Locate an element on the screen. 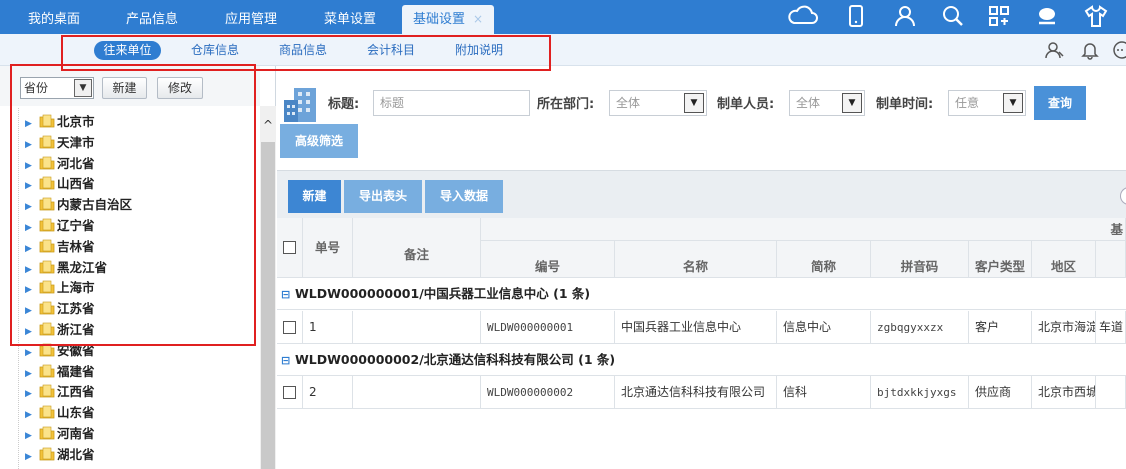 The height and width of the screenshot is (469, 1126). subtab-goods: 商品信息 is located at coordinates (303, 50).